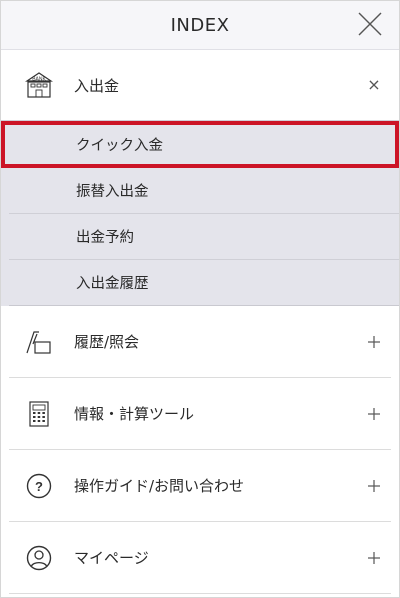 This screenshot has width=400, height=598. Describe the element at coordinates (159, 486) in the screenshot. I see `menu-item-guide-contact-label: 操作ガイド/お問い合わせ` at that location.